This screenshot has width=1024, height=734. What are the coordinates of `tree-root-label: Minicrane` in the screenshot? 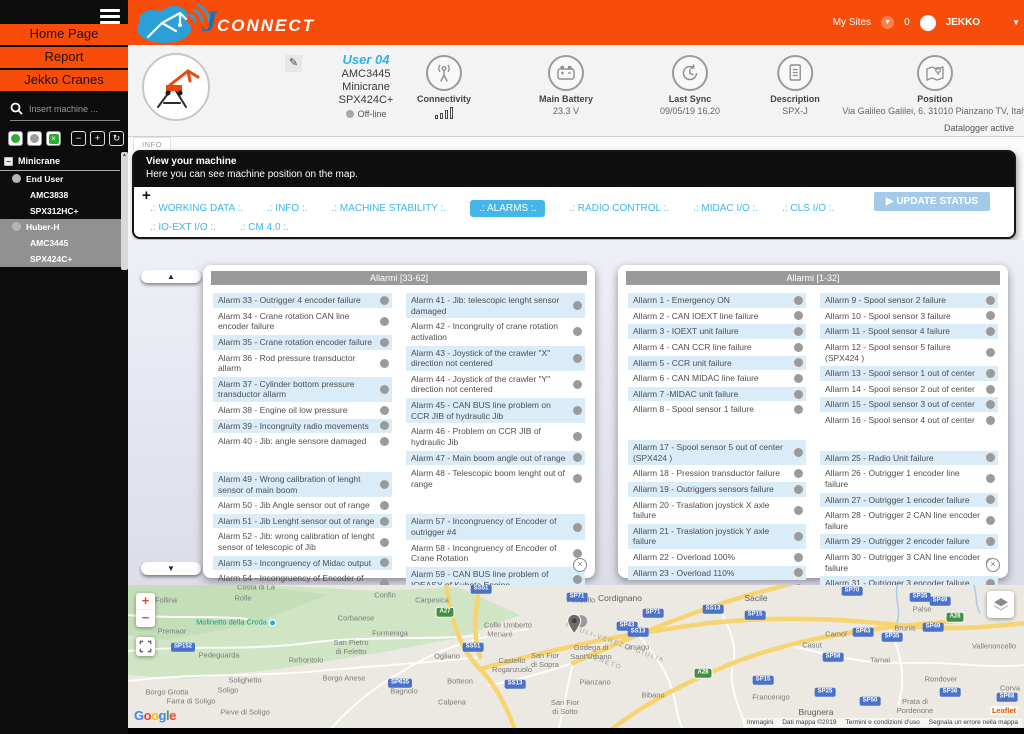 It's located at (39, 161).